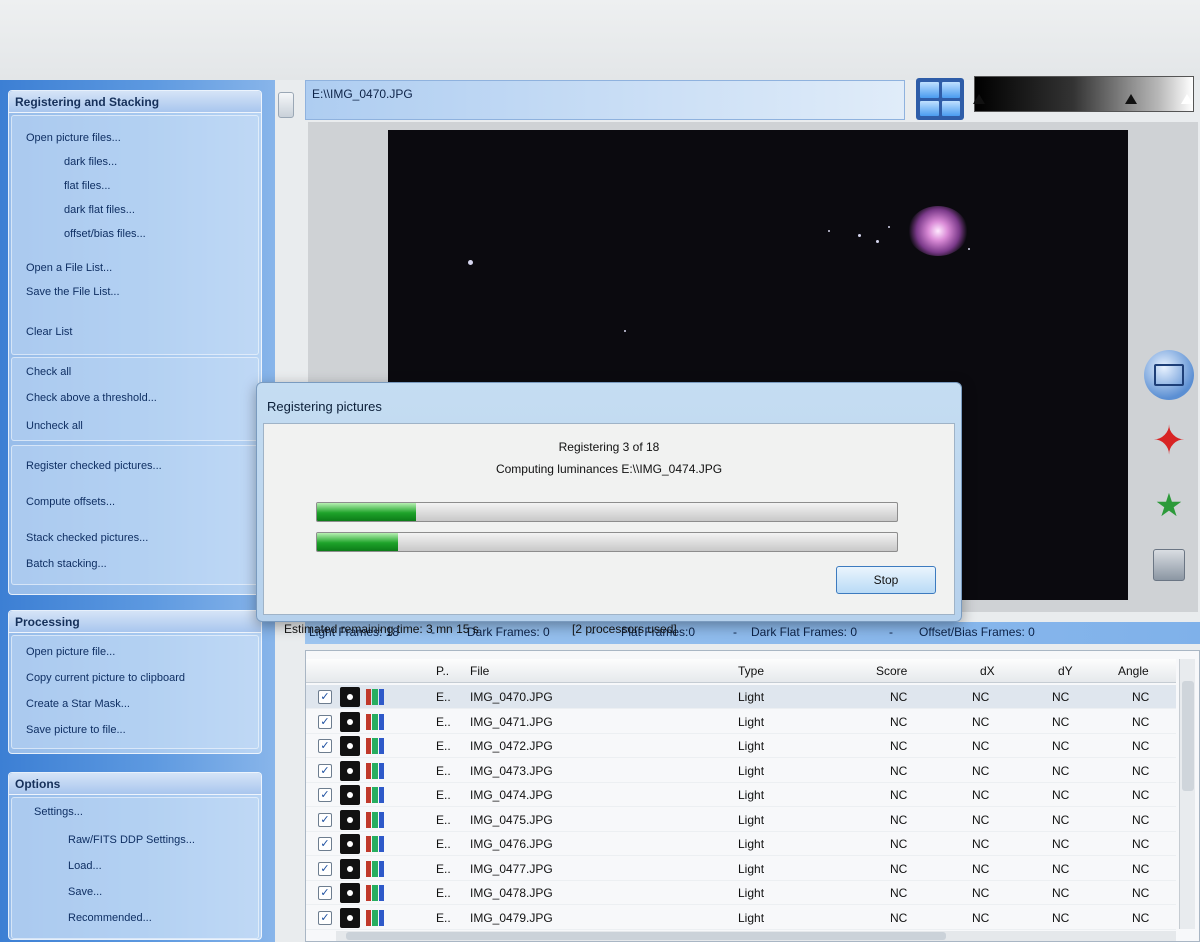  What do you see at coordinates (1169, 505) in the screenshot?
I see `comet-icon: ★` at bounding box center [1169, 505].